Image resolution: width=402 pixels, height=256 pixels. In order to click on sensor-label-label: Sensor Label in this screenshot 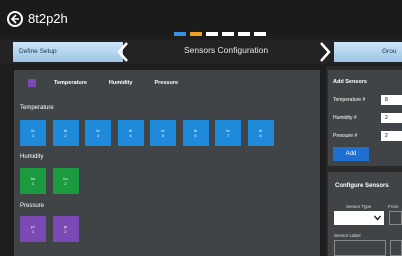, I will do `click(347, 235)`.